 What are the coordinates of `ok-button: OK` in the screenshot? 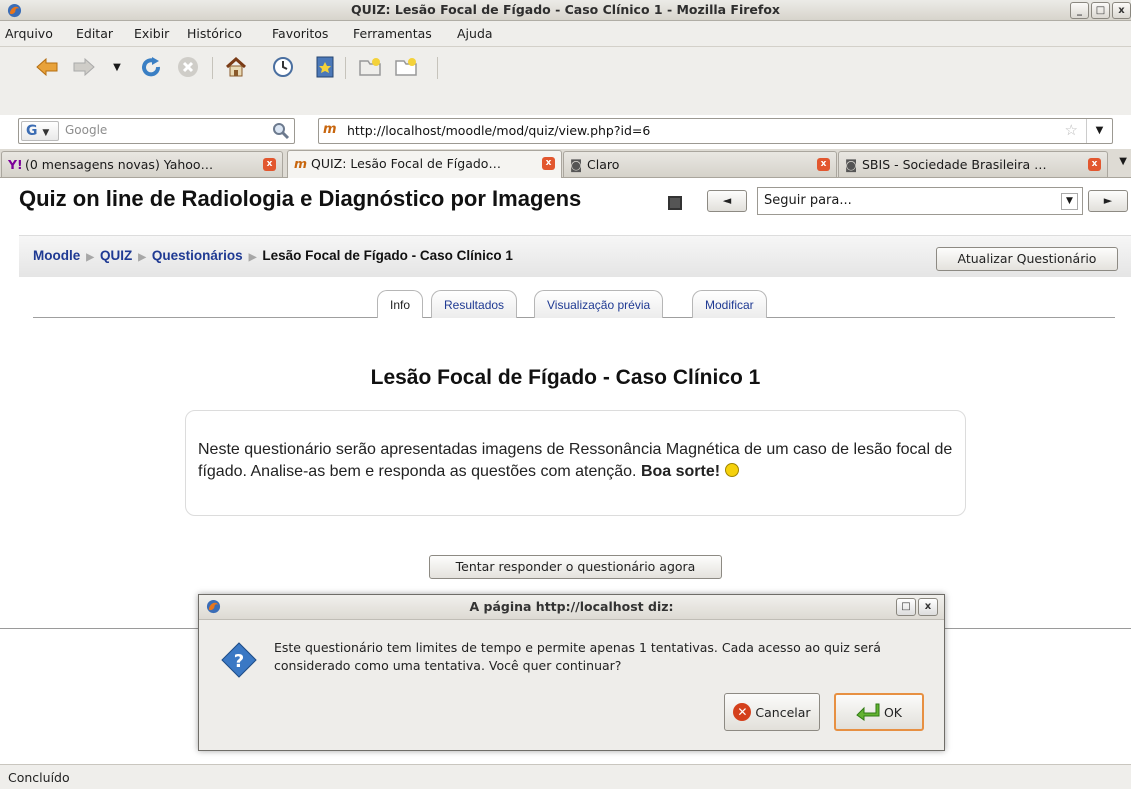 It's located at (879, 712).